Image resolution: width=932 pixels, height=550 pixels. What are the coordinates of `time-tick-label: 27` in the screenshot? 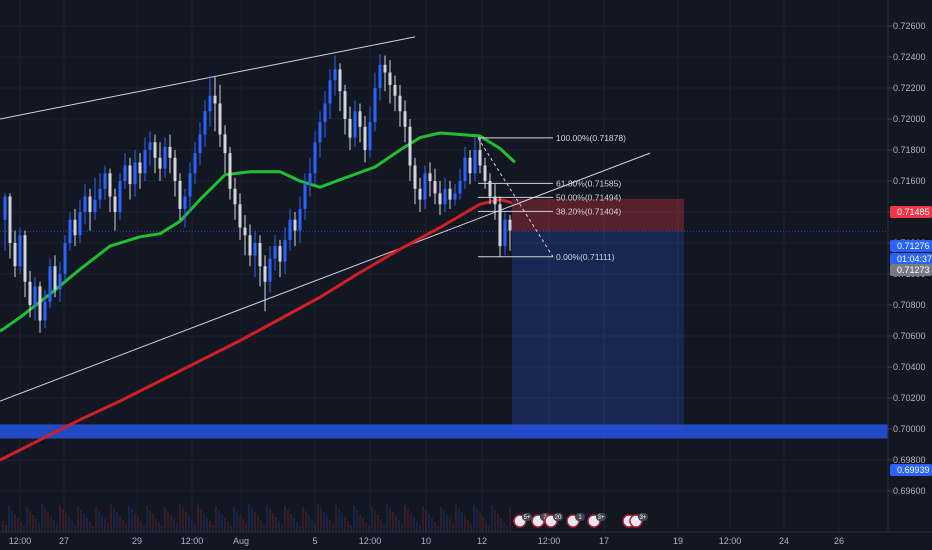 It's located at (64, 541).